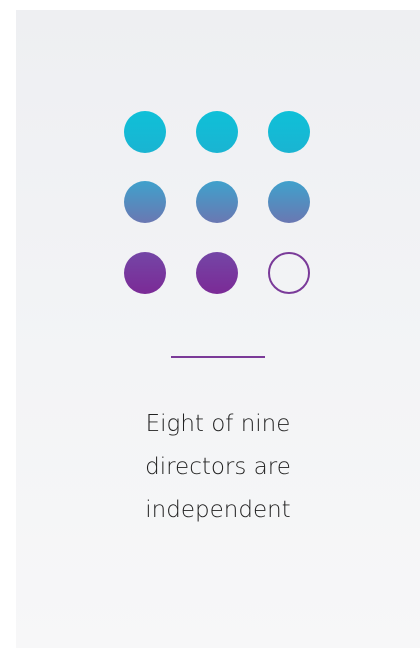 This screenshot has height=648, width=420. What do you see at coordinates (218, 424) in the screenshot?
I see `caption-line-1: Eight of nine` at bounding box center [218, 424].